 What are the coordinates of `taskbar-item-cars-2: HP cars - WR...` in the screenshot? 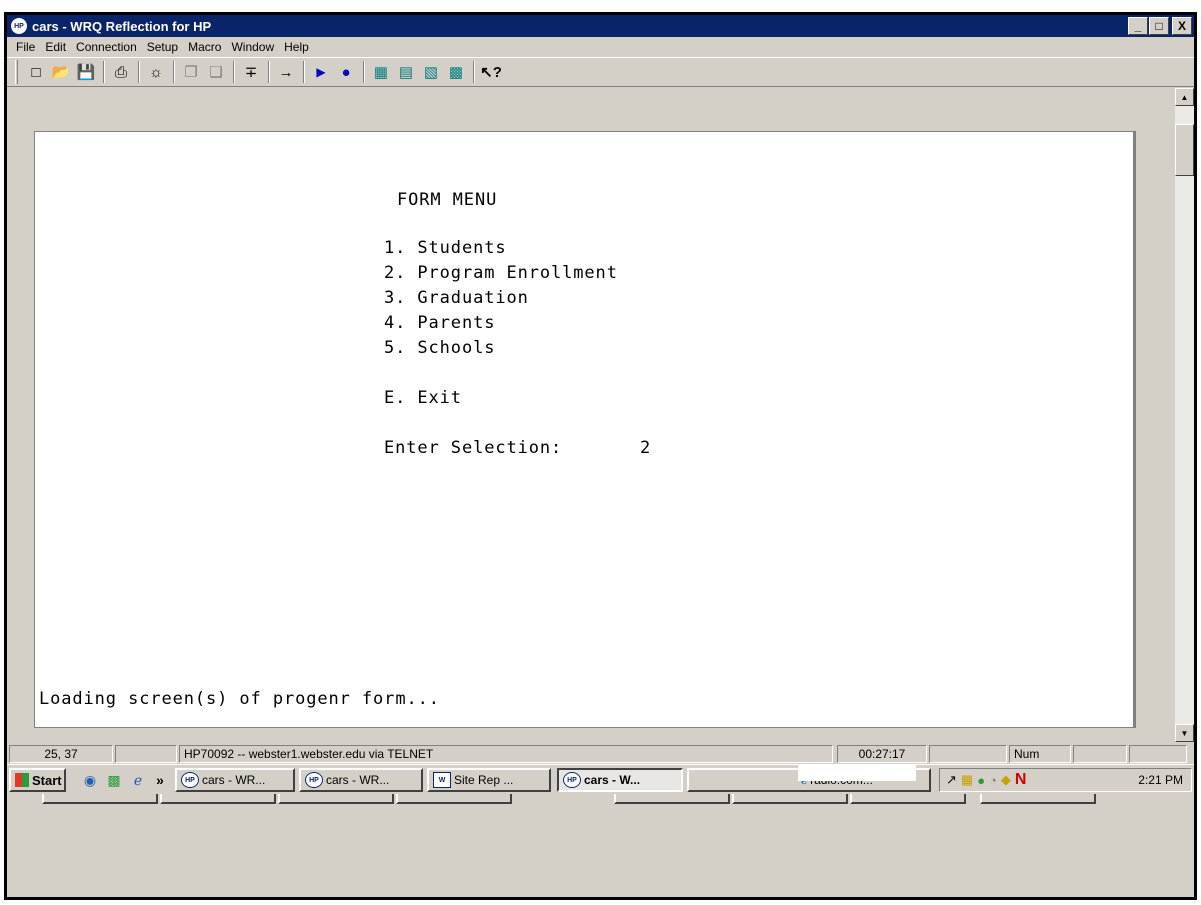 It's located at (361, 780).